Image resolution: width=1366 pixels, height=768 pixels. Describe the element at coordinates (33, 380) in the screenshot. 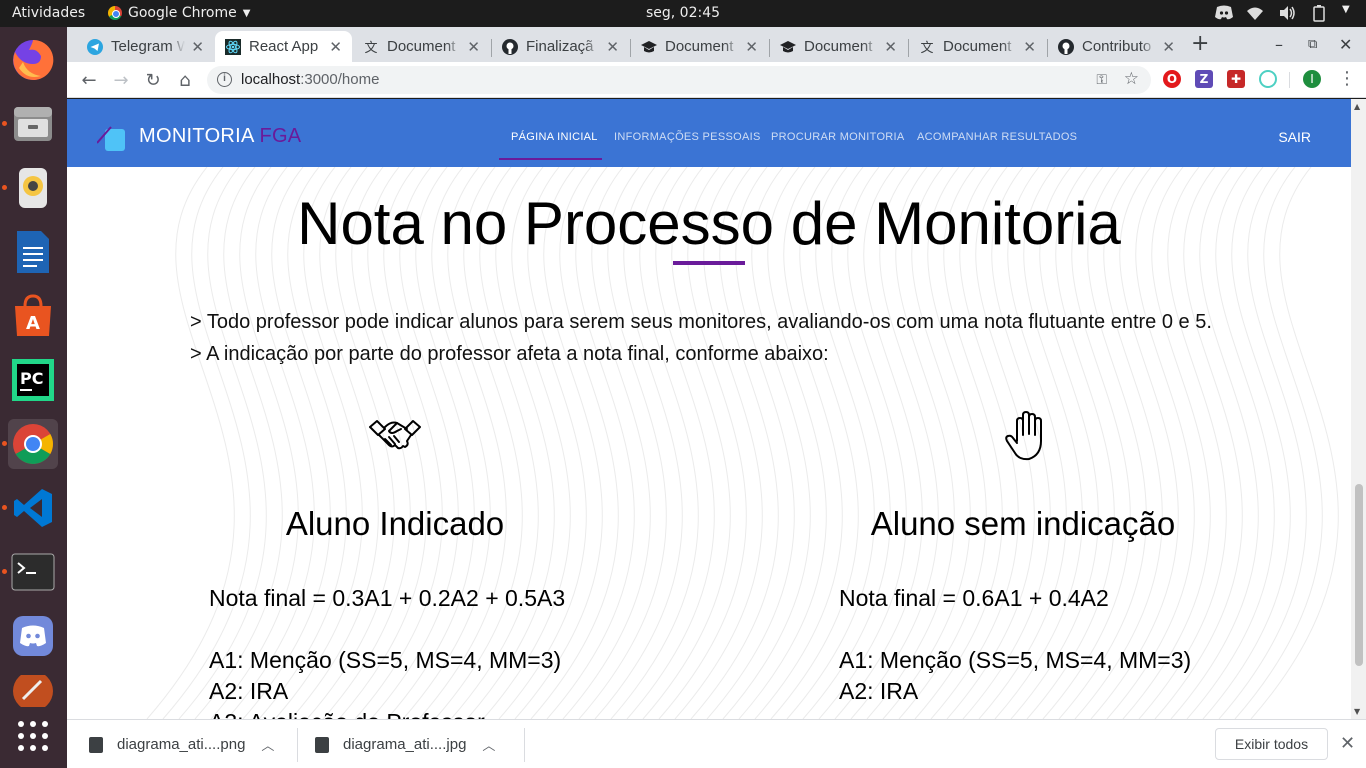

I see `dock-pycharm: PC` at that location.